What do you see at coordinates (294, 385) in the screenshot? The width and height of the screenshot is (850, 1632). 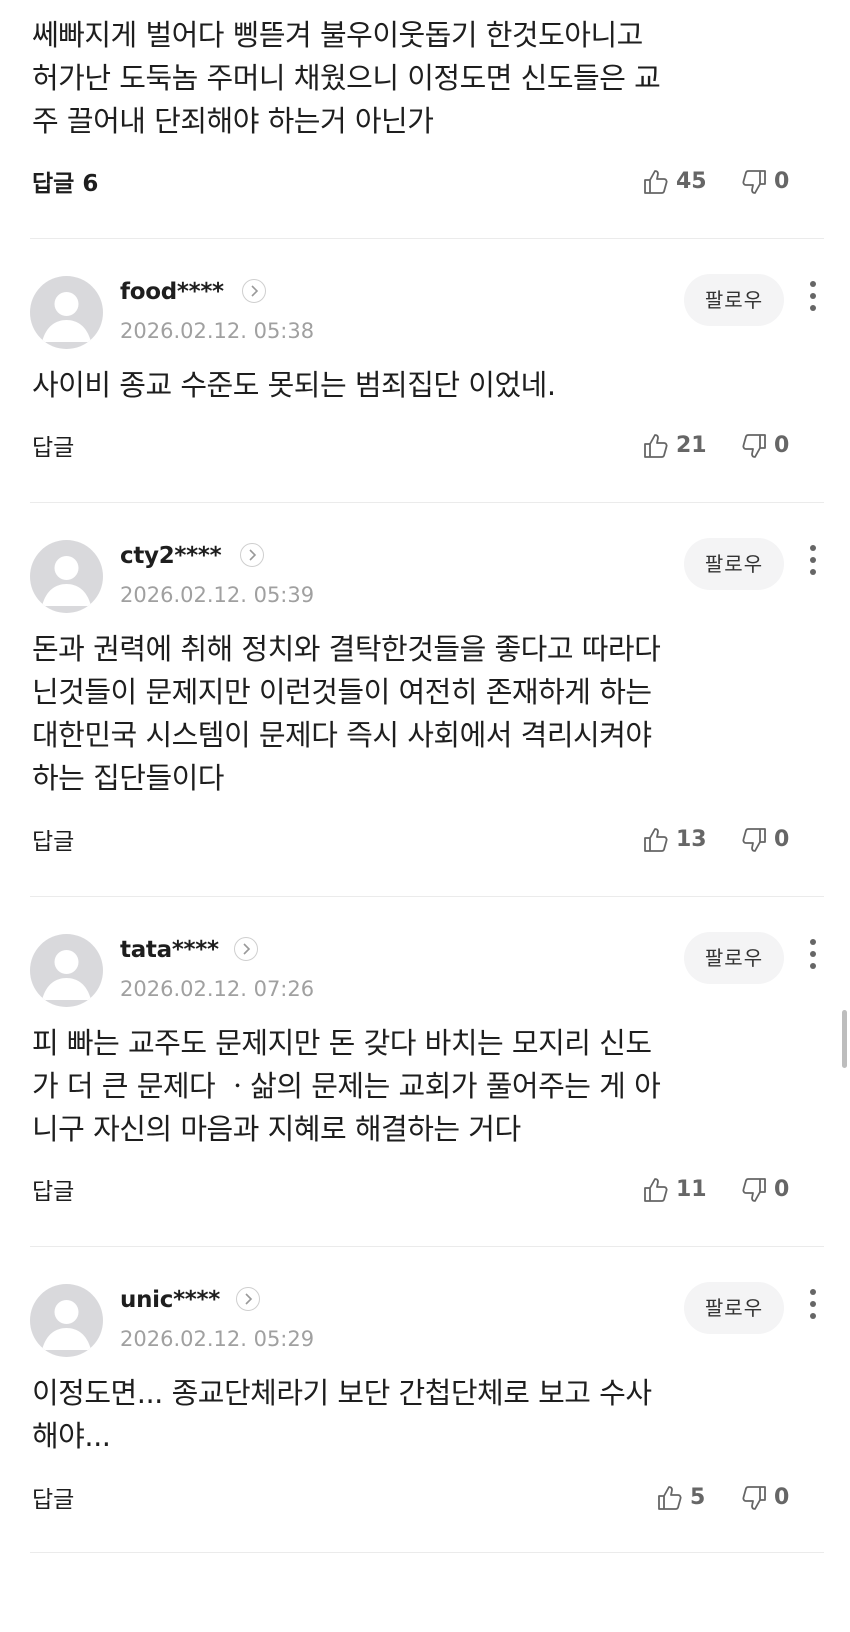 I see `comment-body: 사이비 종교 수준도 못되는 범죄집단 이었네.` at bounding box center [294, 385].